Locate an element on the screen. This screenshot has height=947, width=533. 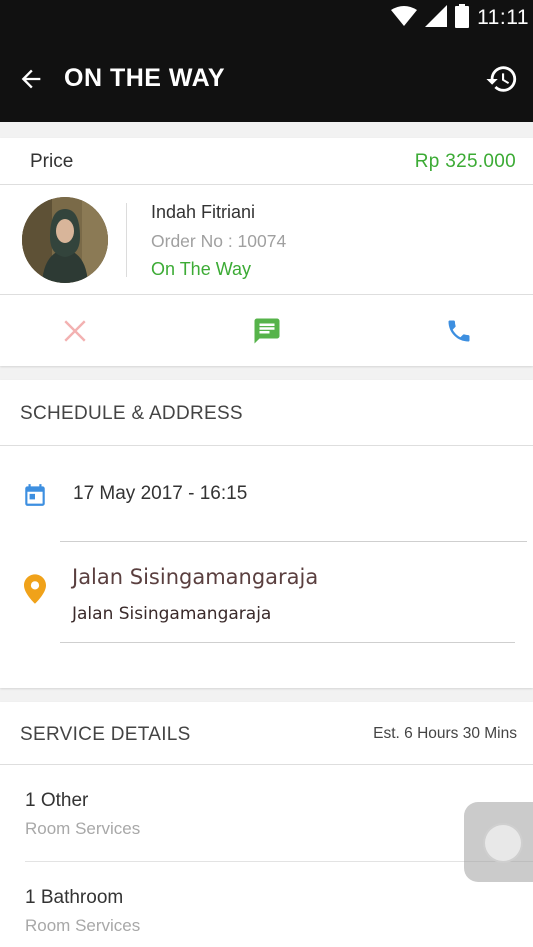
worker-name: Indah Fitriani is located at coordinates (203, 212).